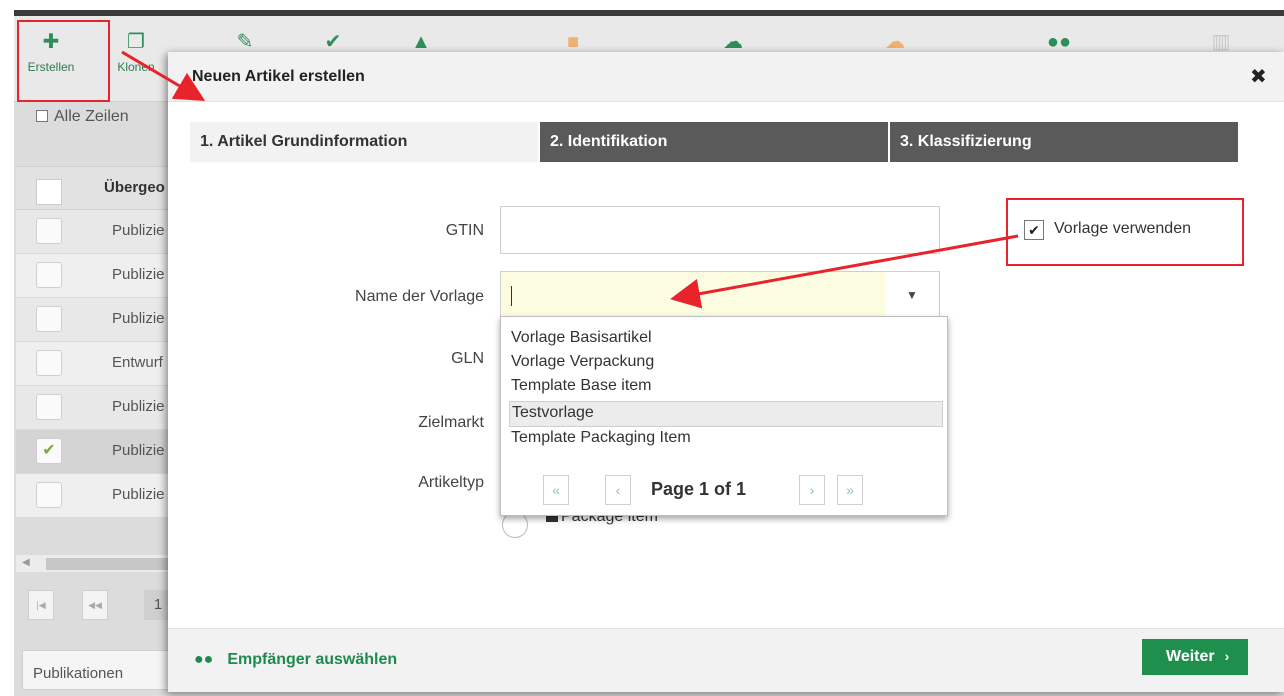 The image size is (1284, 696). What do you see at coordinates (812, 490) in the screenshot?
I see `next-page-icon: ›` at bounding box center [812, 490].